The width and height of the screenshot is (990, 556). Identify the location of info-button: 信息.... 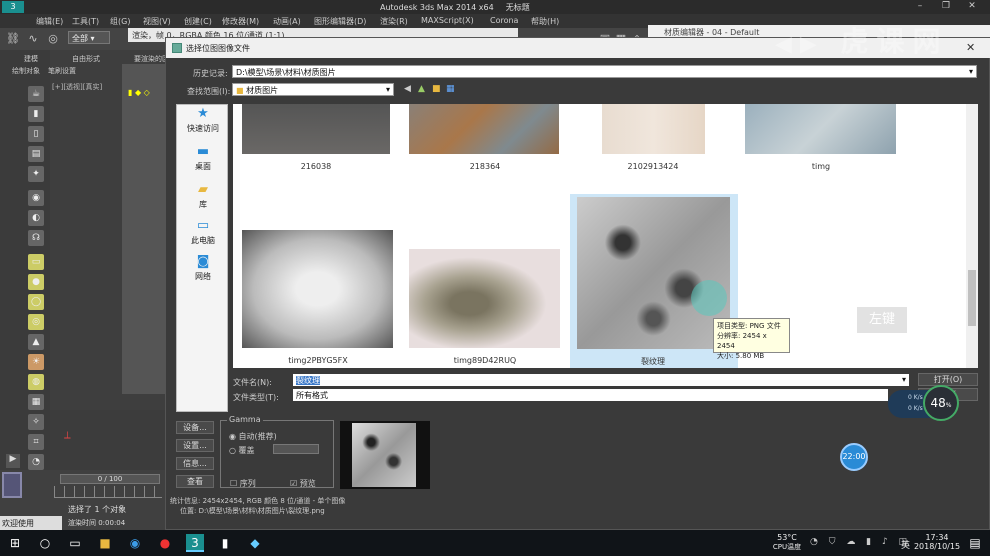
(195, 463).